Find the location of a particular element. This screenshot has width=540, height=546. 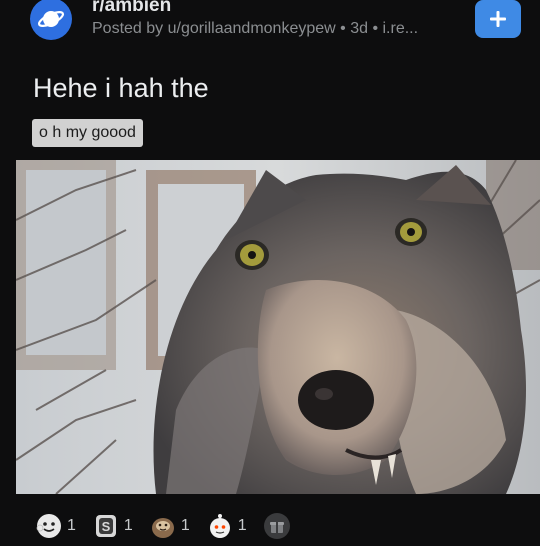

plus-icon is located at coordinates (498, 19).